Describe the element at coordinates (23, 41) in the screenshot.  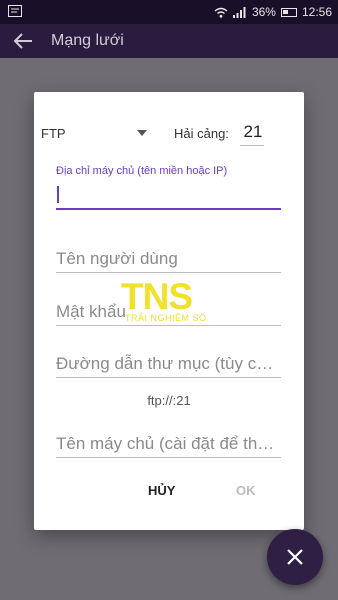
I see `arrow-left-icon` at that location.